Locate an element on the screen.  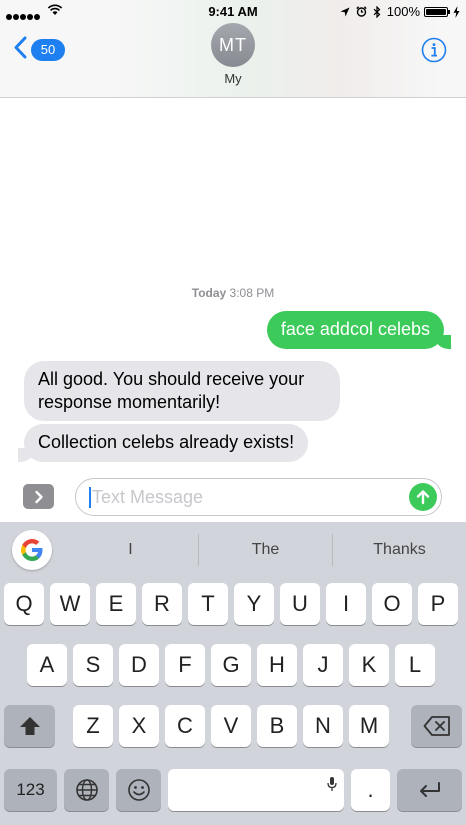
key-m: M is located at coordinates (369, 726).